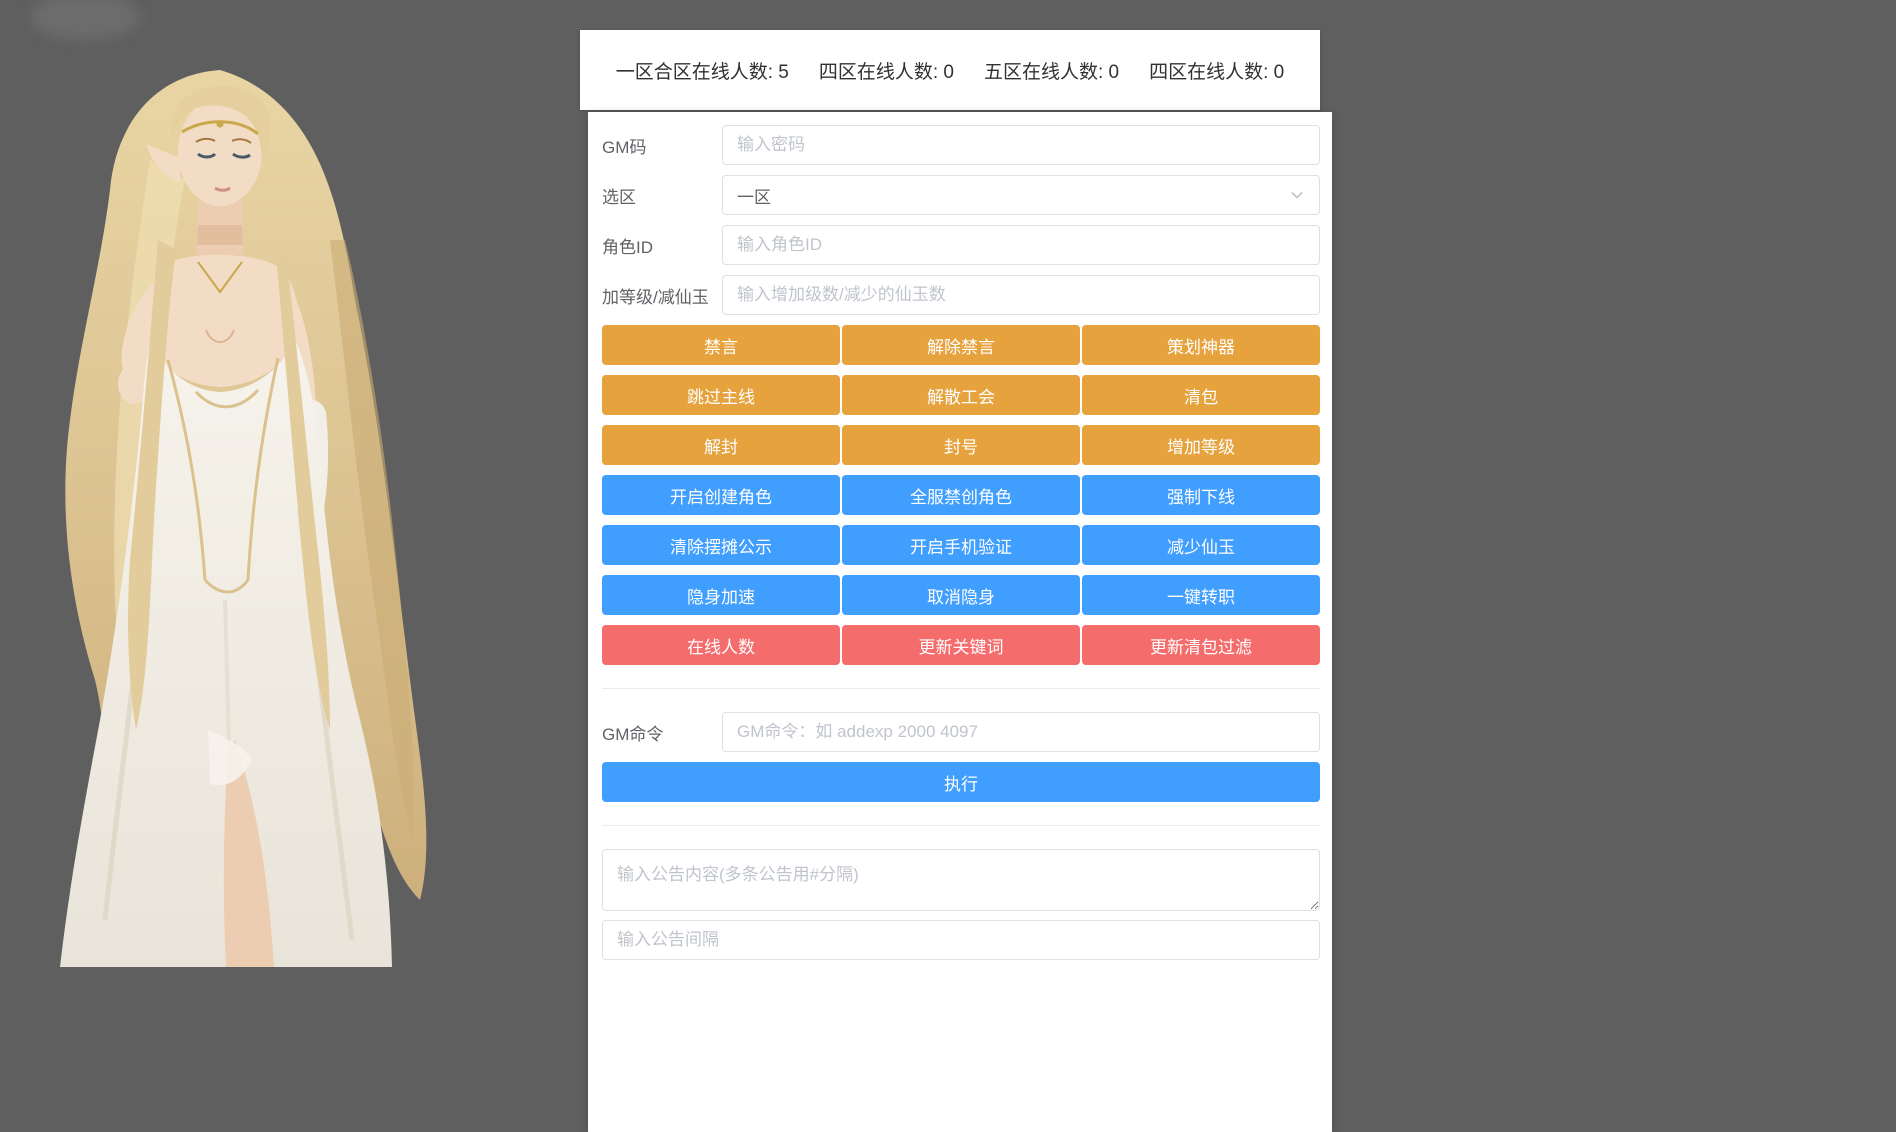 This screenshot has width=1896, height=1132. Describe the element at coordinates (721, 645) in the screenshot. I see `online-count-button: 在线人数` at that location.